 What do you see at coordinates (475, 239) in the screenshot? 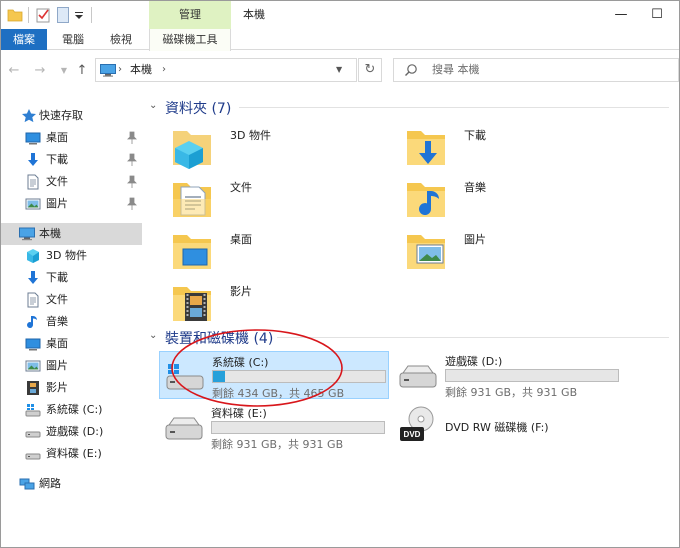
I see `tile-label: 圖片` at bounding box center [475, 239].